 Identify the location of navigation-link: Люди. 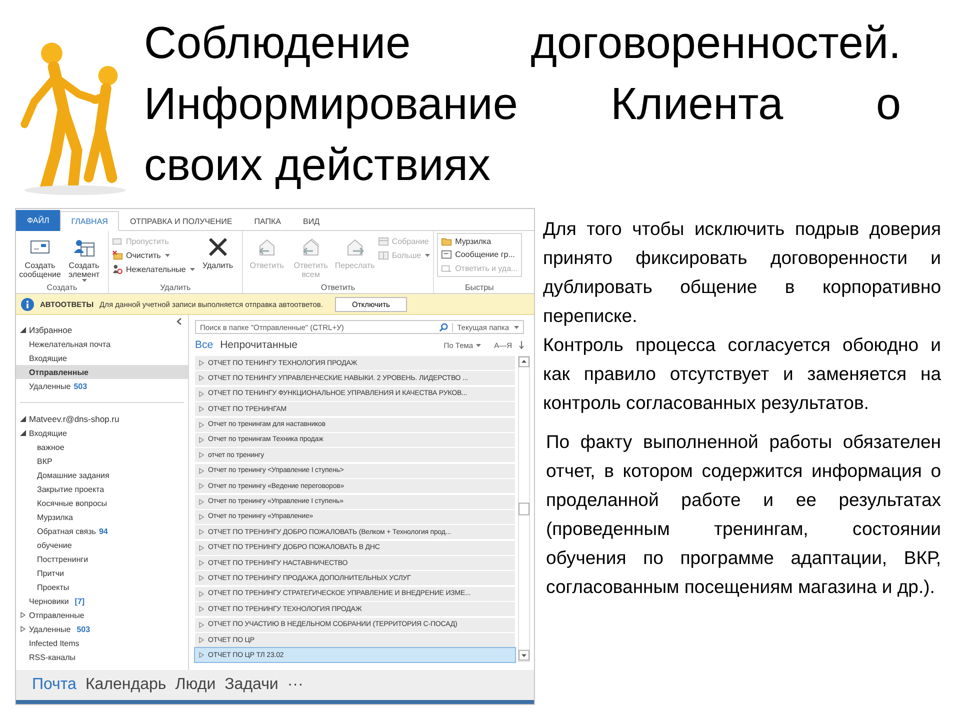
(195, 685).